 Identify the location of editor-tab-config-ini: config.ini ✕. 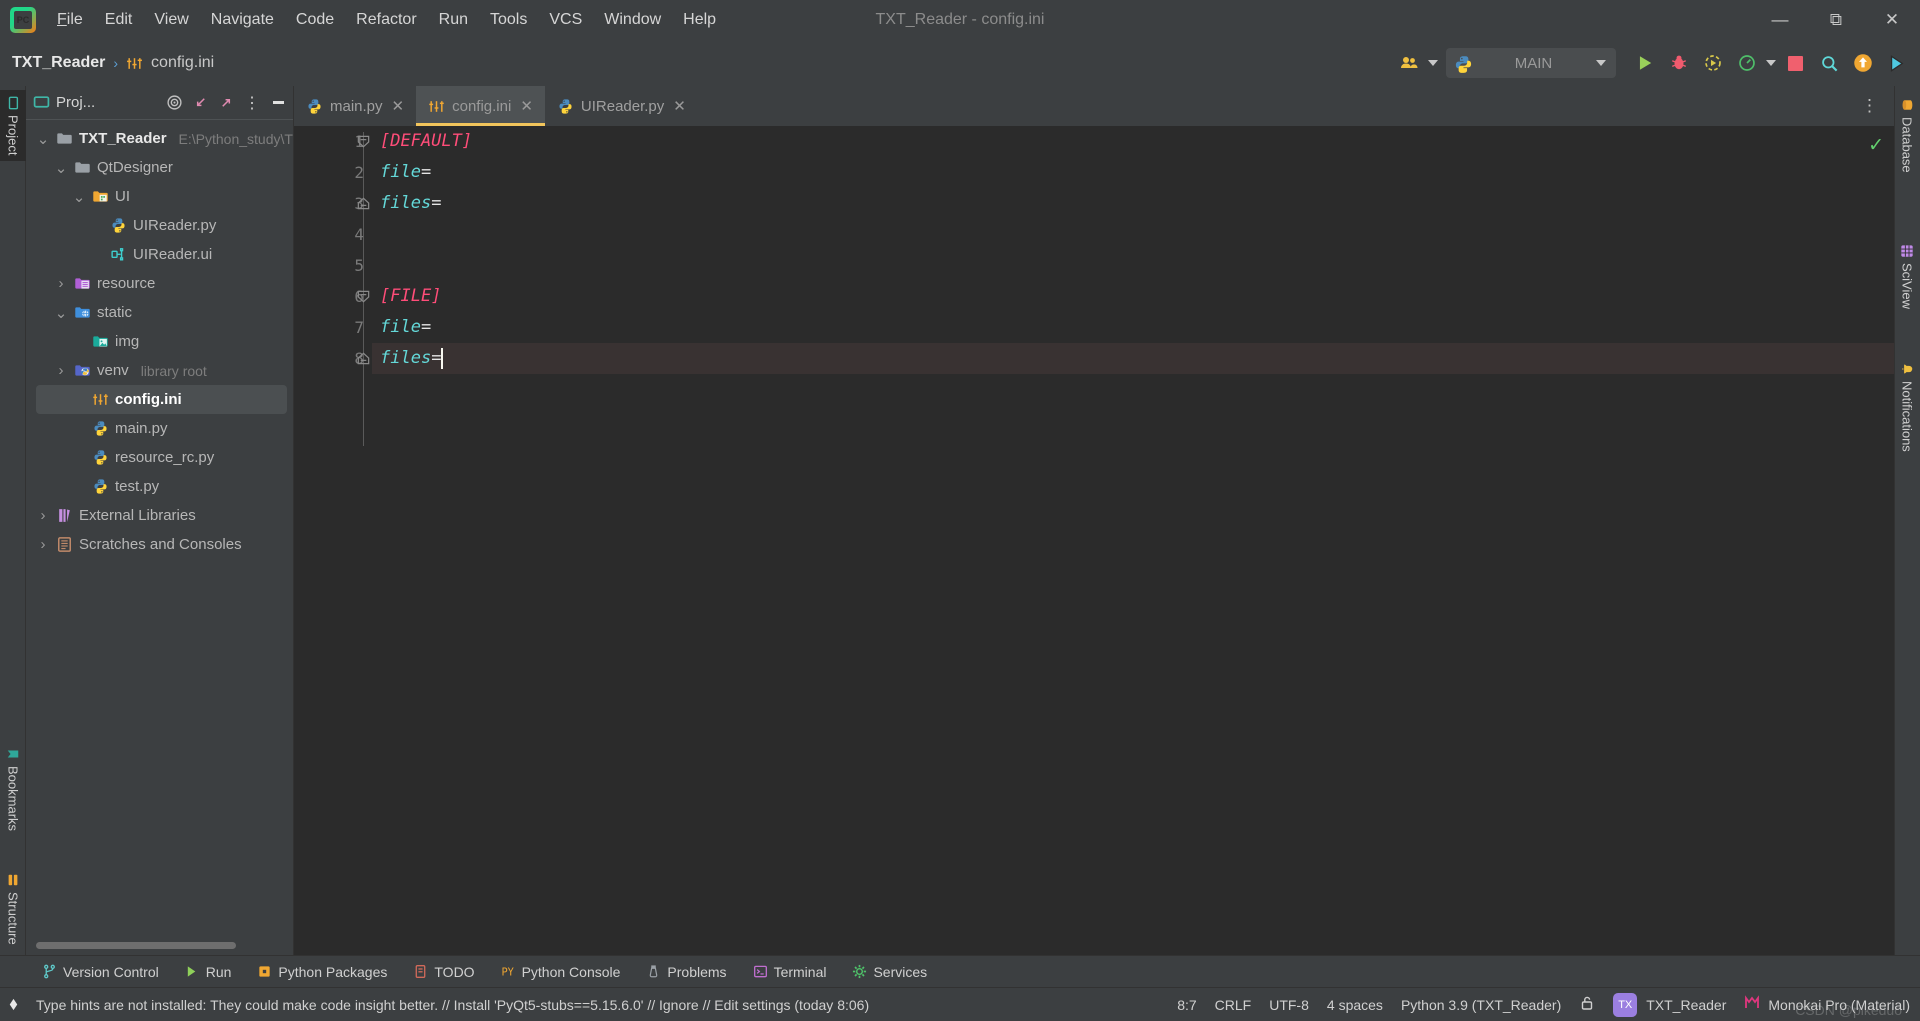
(480, 106).